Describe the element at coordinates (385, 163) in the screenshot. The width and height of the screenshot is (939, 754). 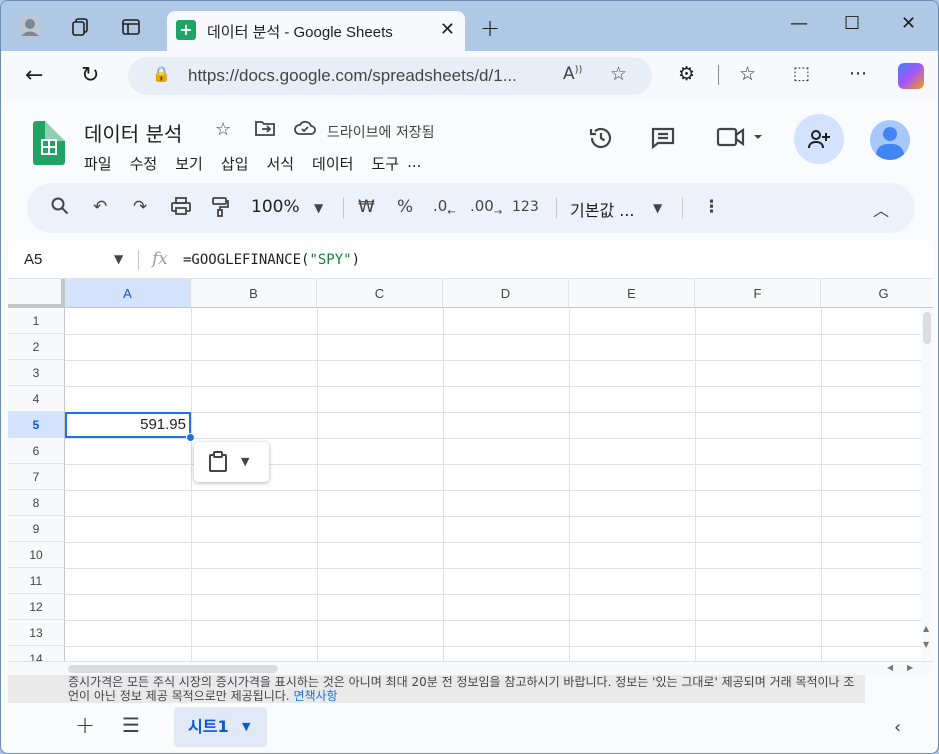
I see `menu-tools: 도구` at that location.